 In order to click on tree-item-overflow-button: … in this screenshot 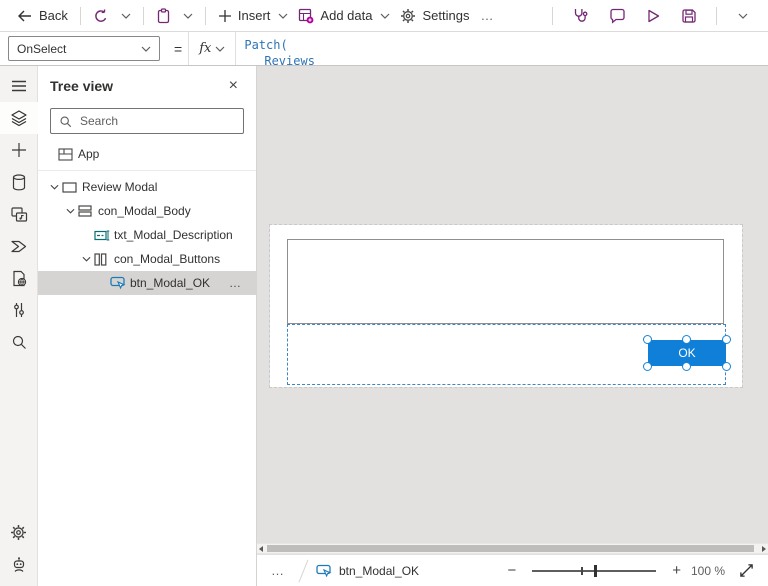, I will do `click(242, 283)`.